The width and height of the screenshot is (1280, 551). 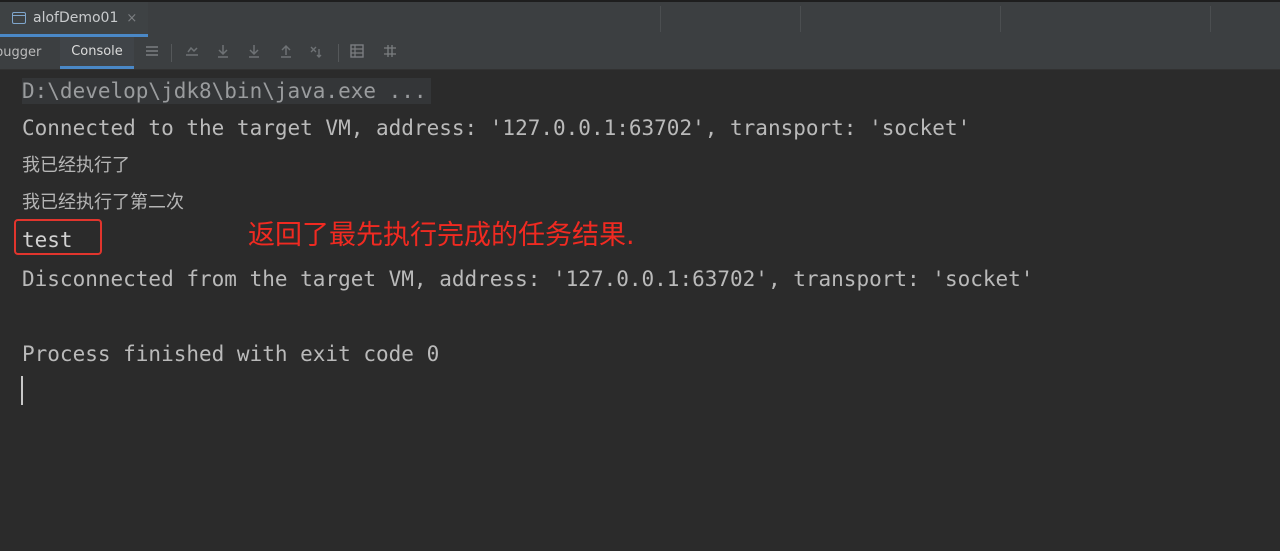 What do you see at coordinates (58, 237) in the screenshot?
I see `annotation-highlight-box` at bounding box center [58, 237].